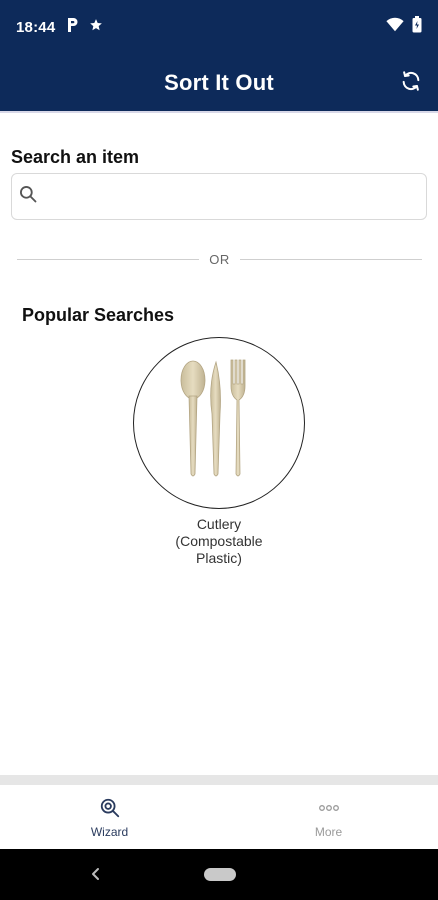 The image size is (438, 900). I want to click on app-title: Sort It Out, so click(219, 82).